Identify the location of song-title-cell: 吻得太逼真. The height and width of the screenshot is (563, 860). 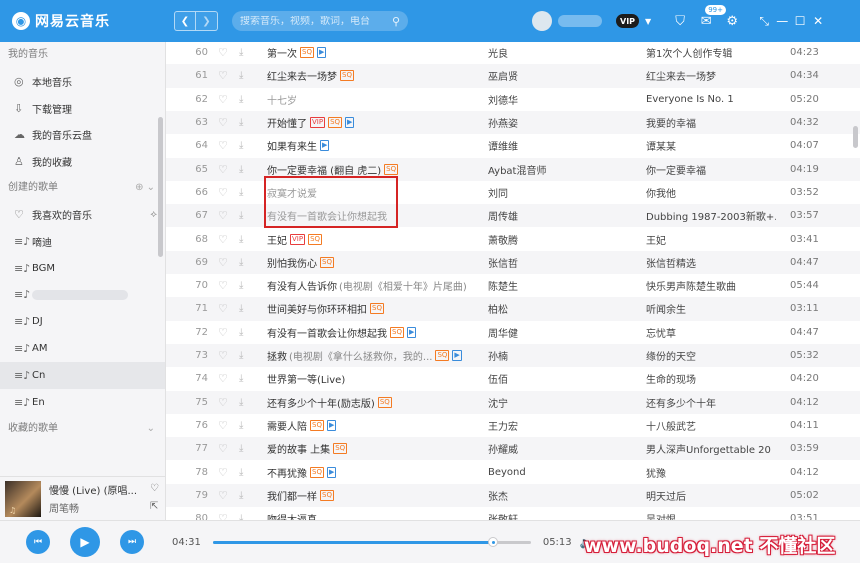
(369, 515).